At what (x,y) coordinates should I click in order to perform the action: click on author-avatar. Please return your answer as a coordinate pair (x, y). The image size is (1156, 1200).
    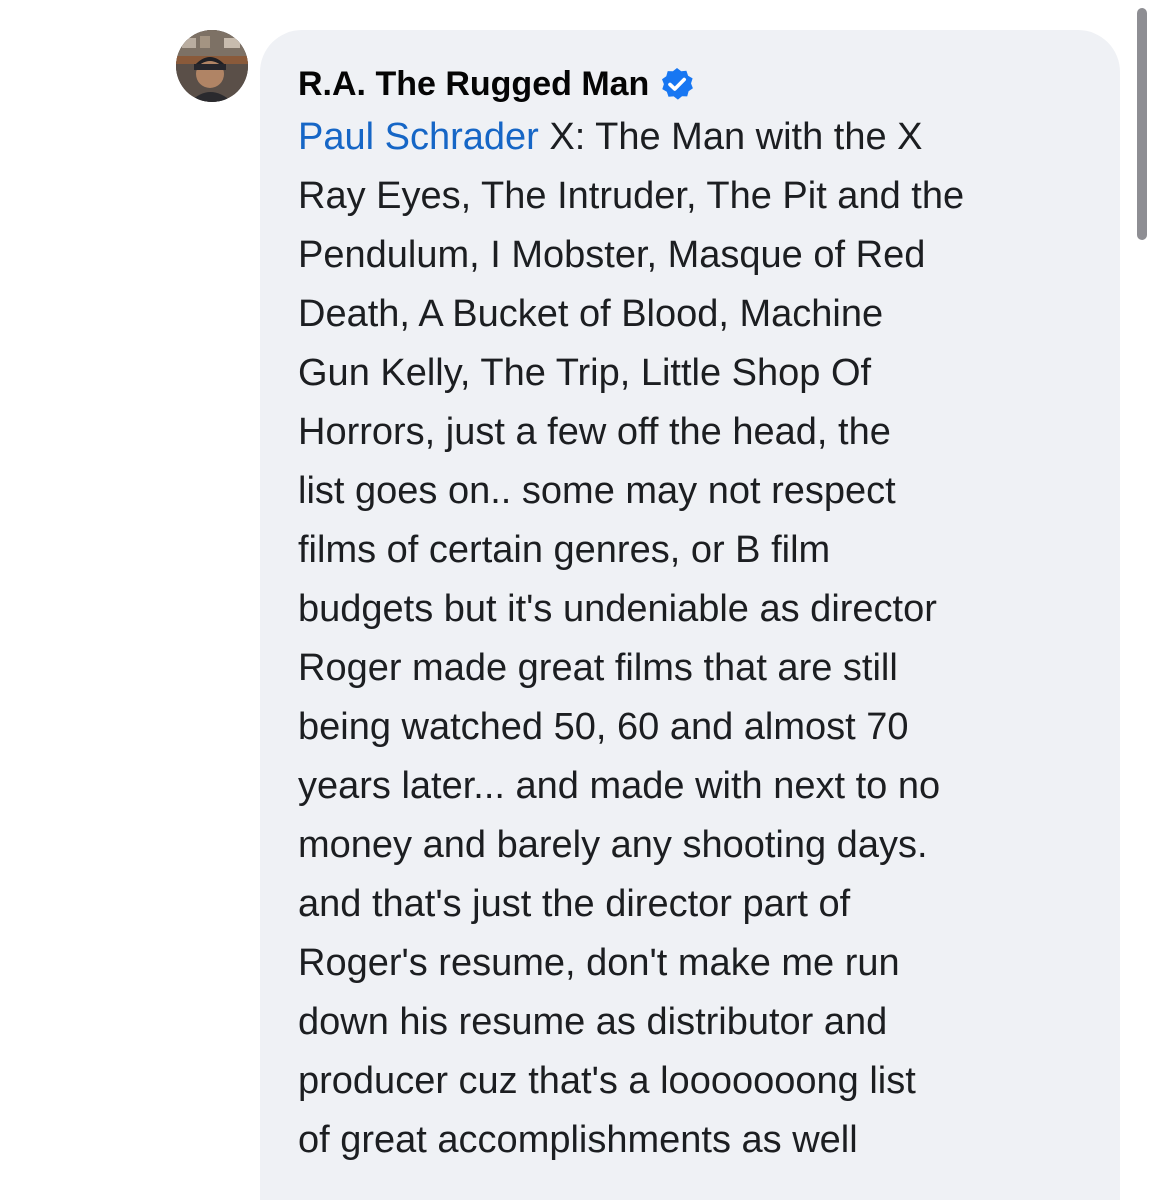
    Looking at the image, I should click on (212, 66).